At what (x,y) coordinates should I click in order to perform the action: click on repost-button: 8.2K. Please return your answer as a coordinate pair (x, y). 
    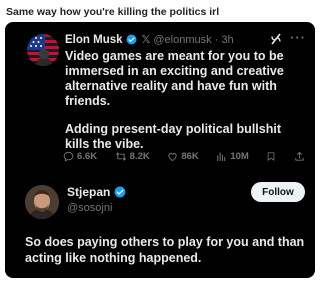
    Looking at the image, I should click on (132, 156).